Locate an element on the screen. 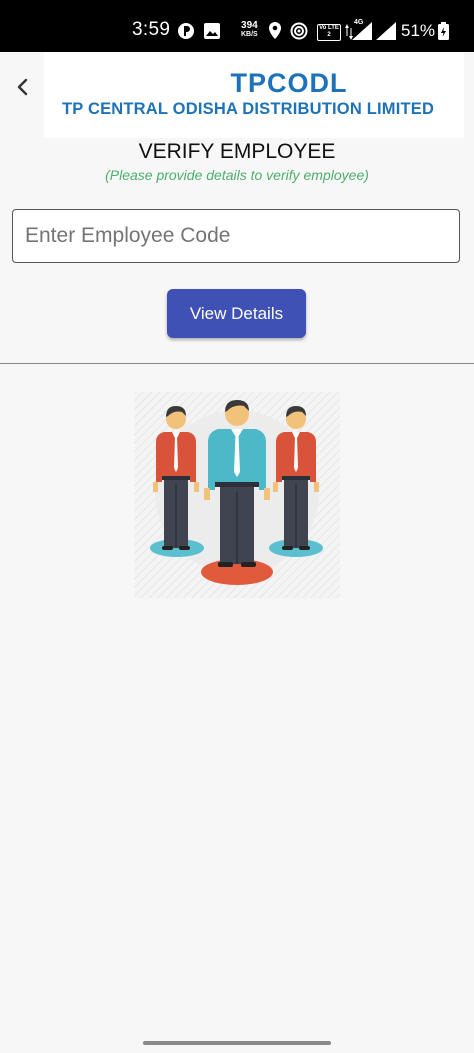 This screenshot has width=474, height=1053. home-indicator is located at coordinates (237, 1043).